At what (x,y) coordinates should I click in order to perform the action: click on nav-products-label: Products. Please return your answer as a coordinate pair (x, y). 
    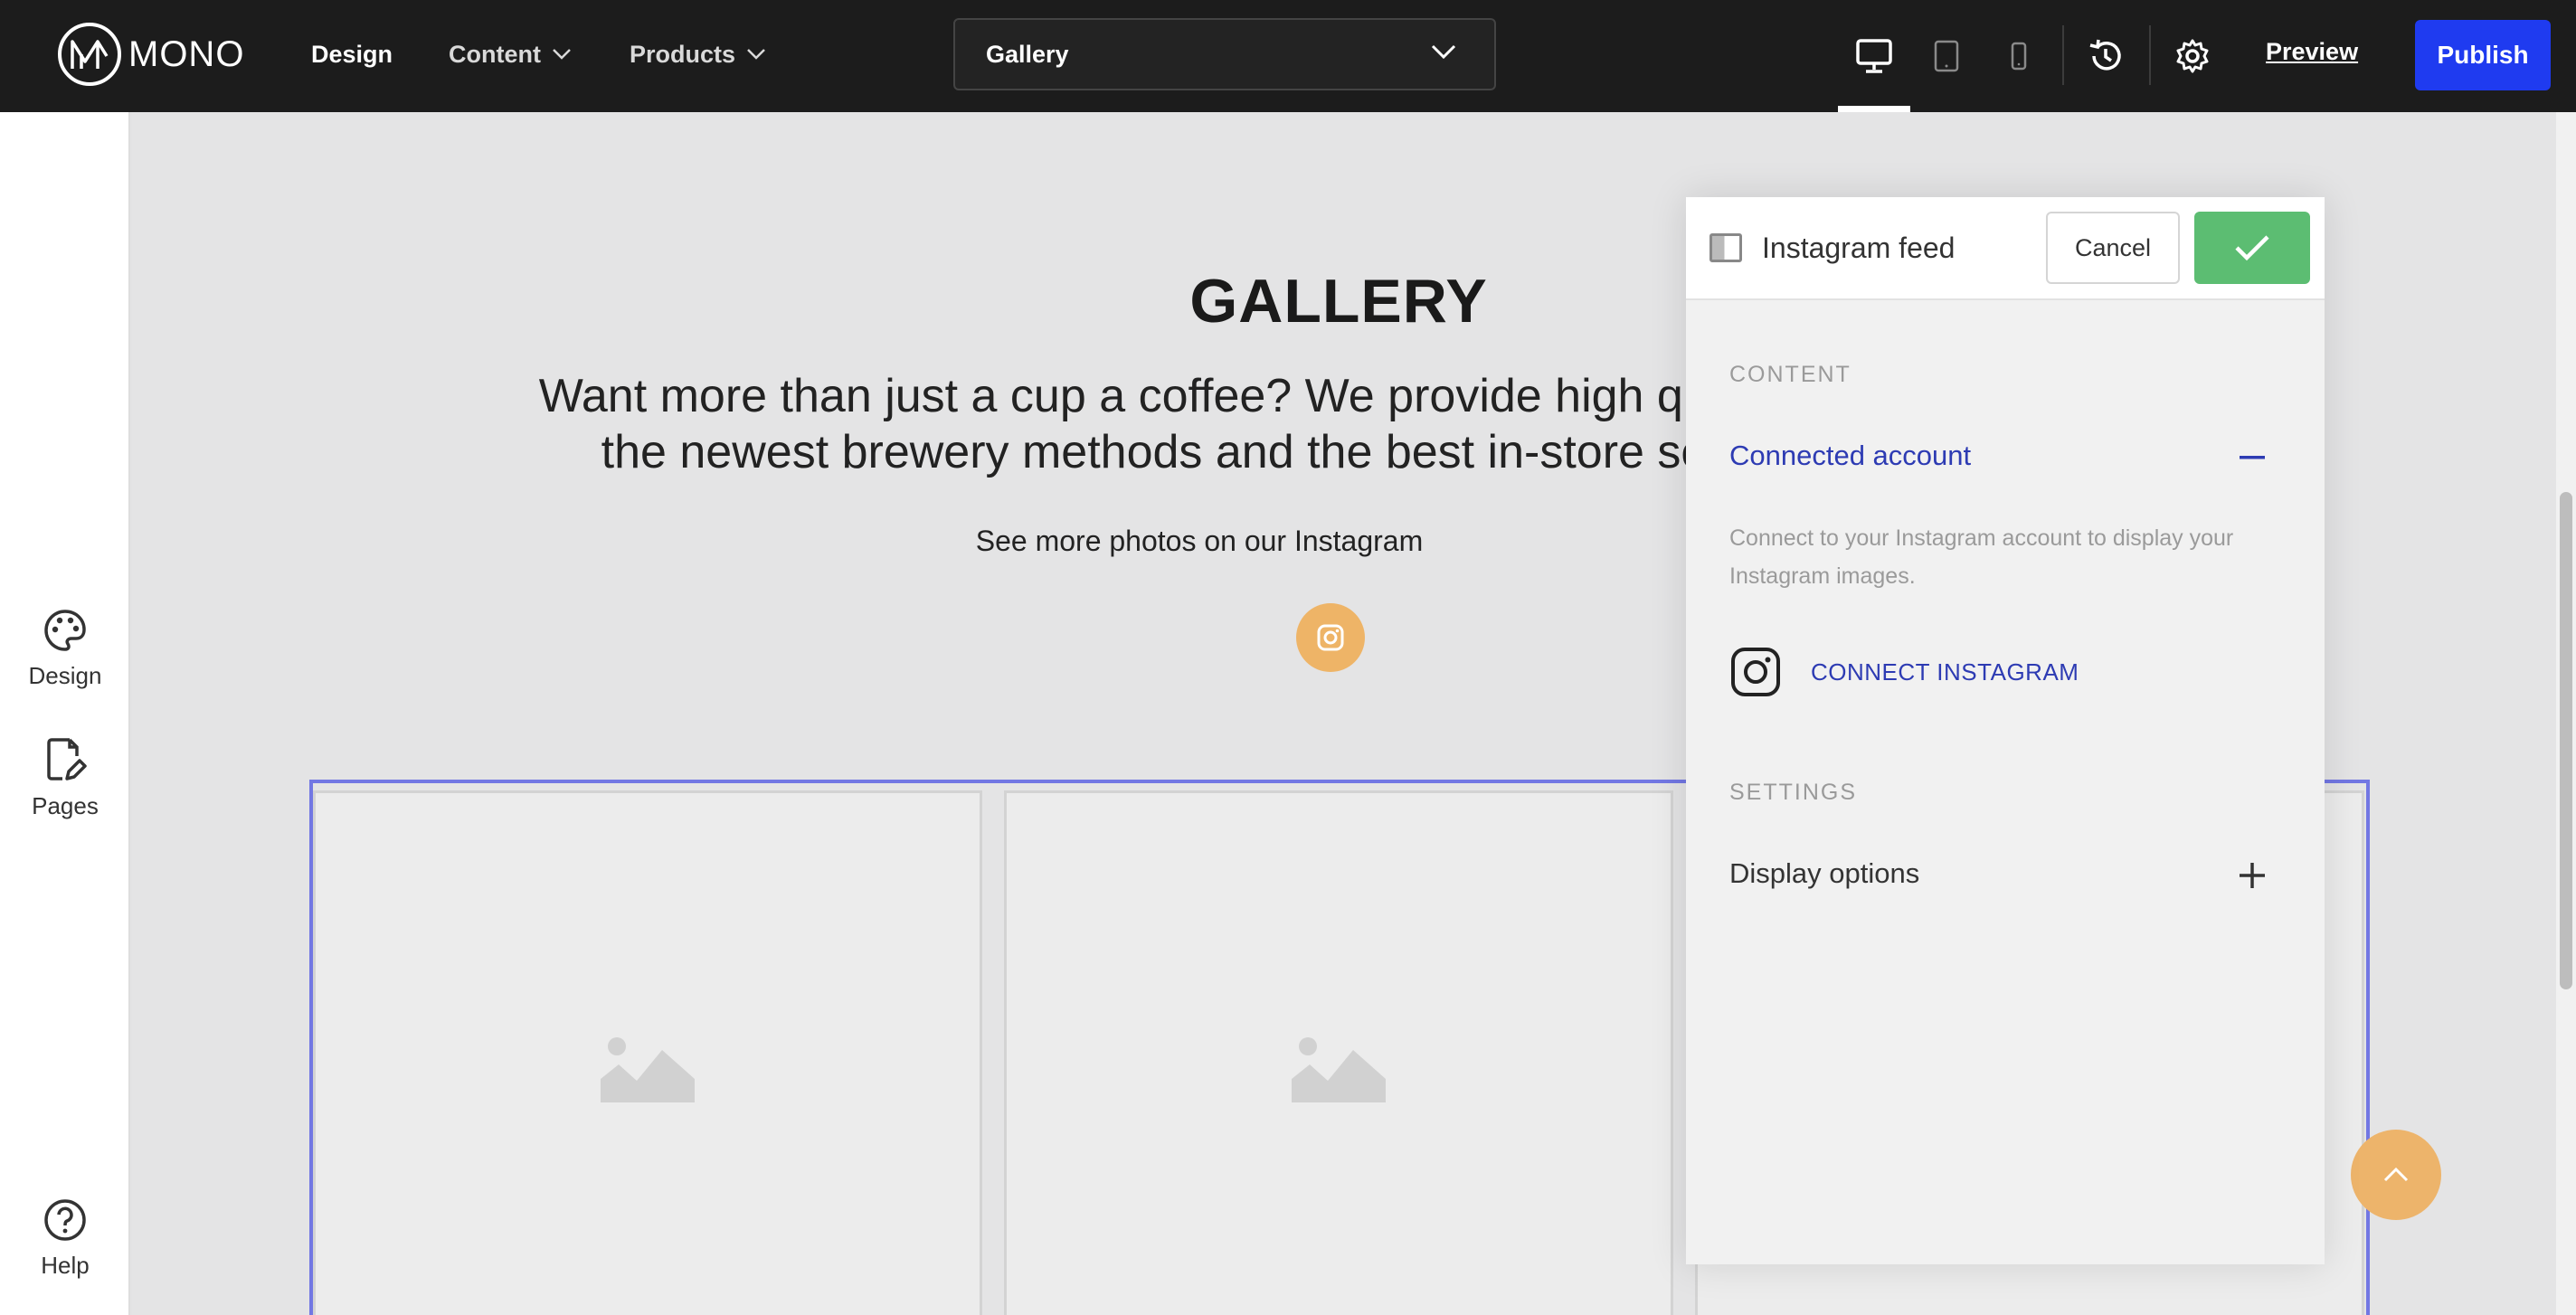
    Looking at the image, I should click on (683, 54).